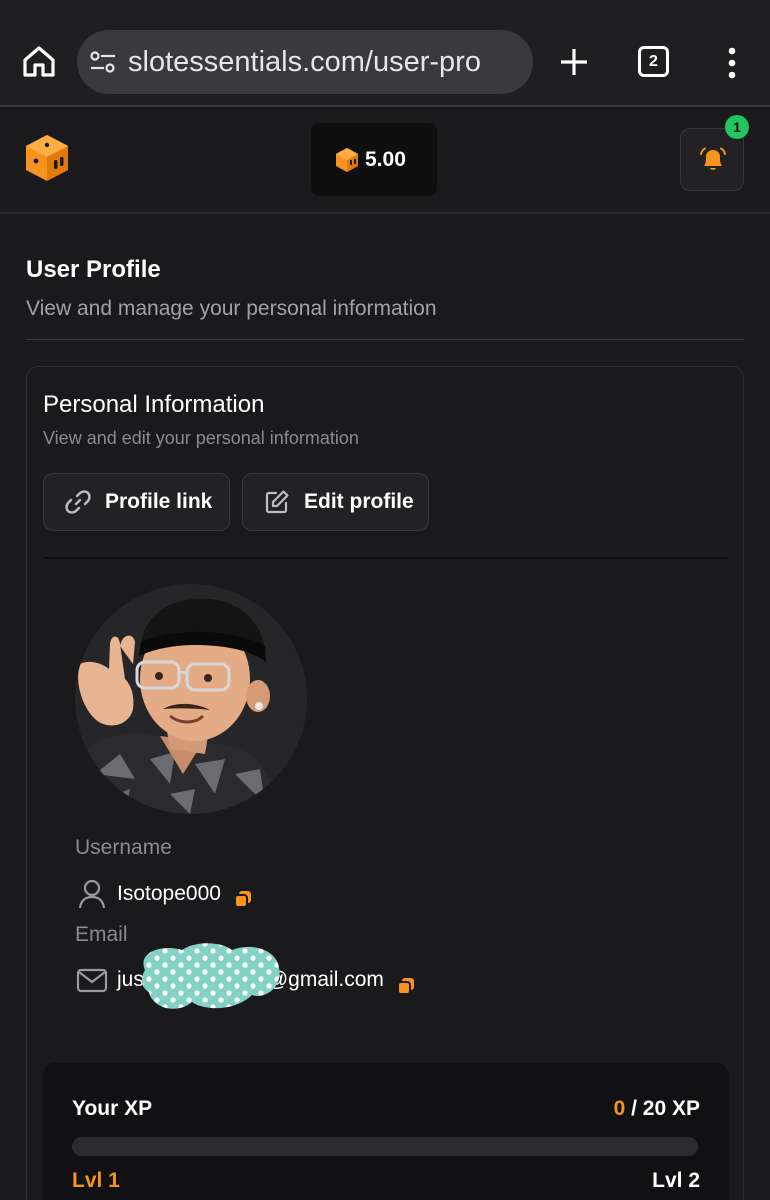 This screenshot has width=770, height=1200. Describe the element at coordinates (96, 1180) in the screenshot. I see `current-level: Lvl 1` at that location.